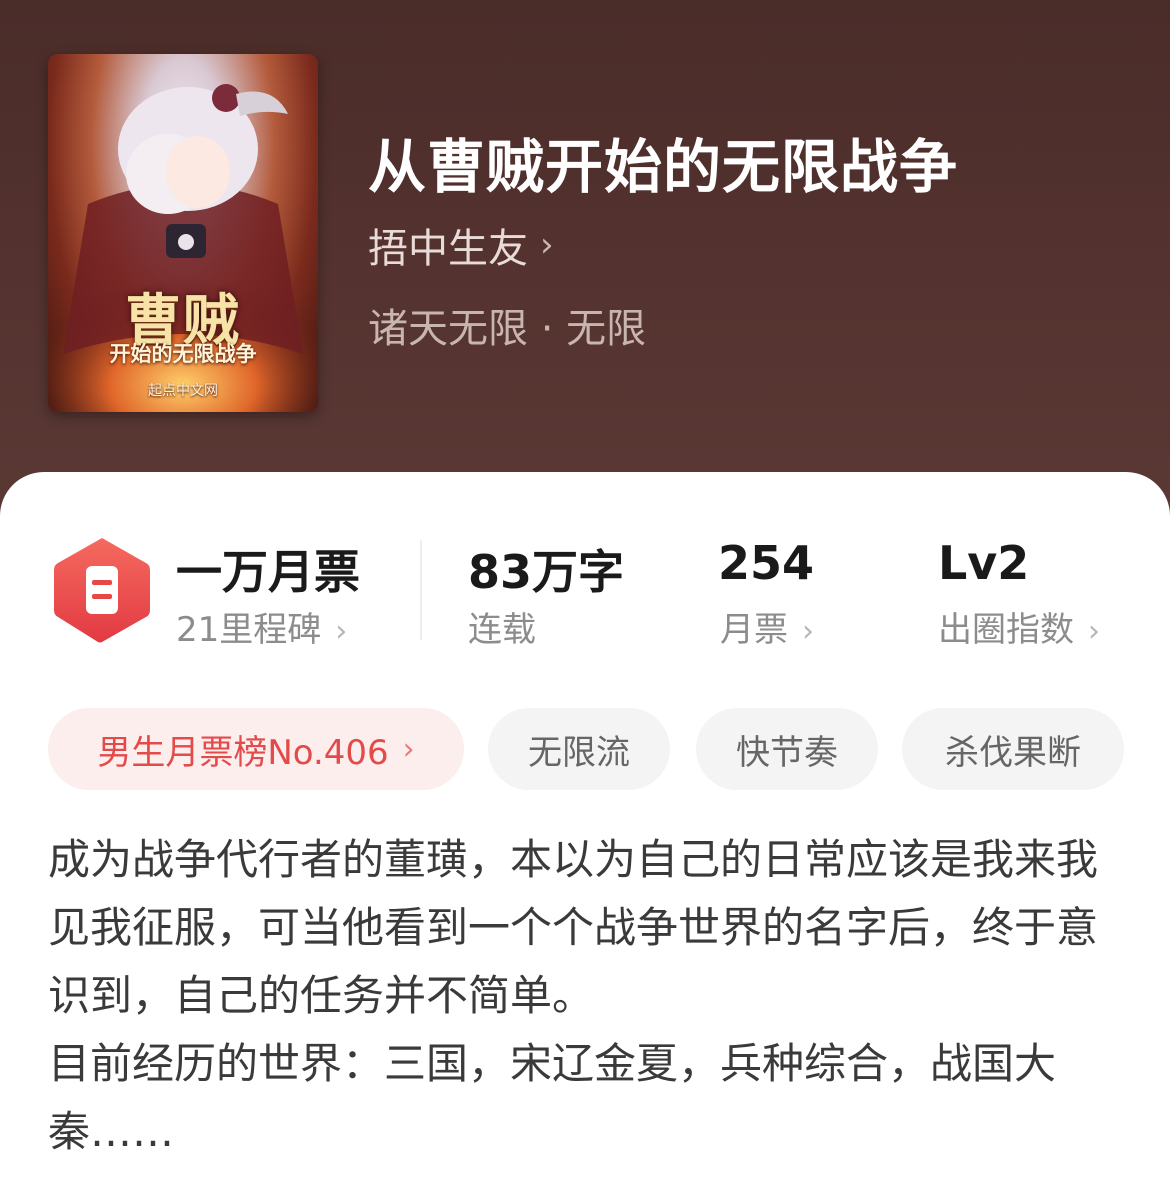 This screenshot has width=1170, height=1188. I want to click on cover-publisher: 起点中文网, so click(183, 391).